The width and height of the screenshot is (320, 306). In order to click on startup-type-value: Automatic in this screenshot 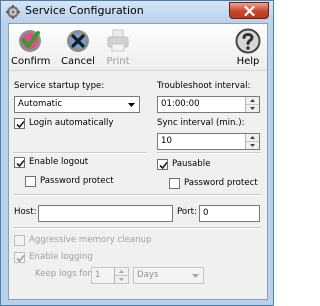, I will do `click(40, 104)`.